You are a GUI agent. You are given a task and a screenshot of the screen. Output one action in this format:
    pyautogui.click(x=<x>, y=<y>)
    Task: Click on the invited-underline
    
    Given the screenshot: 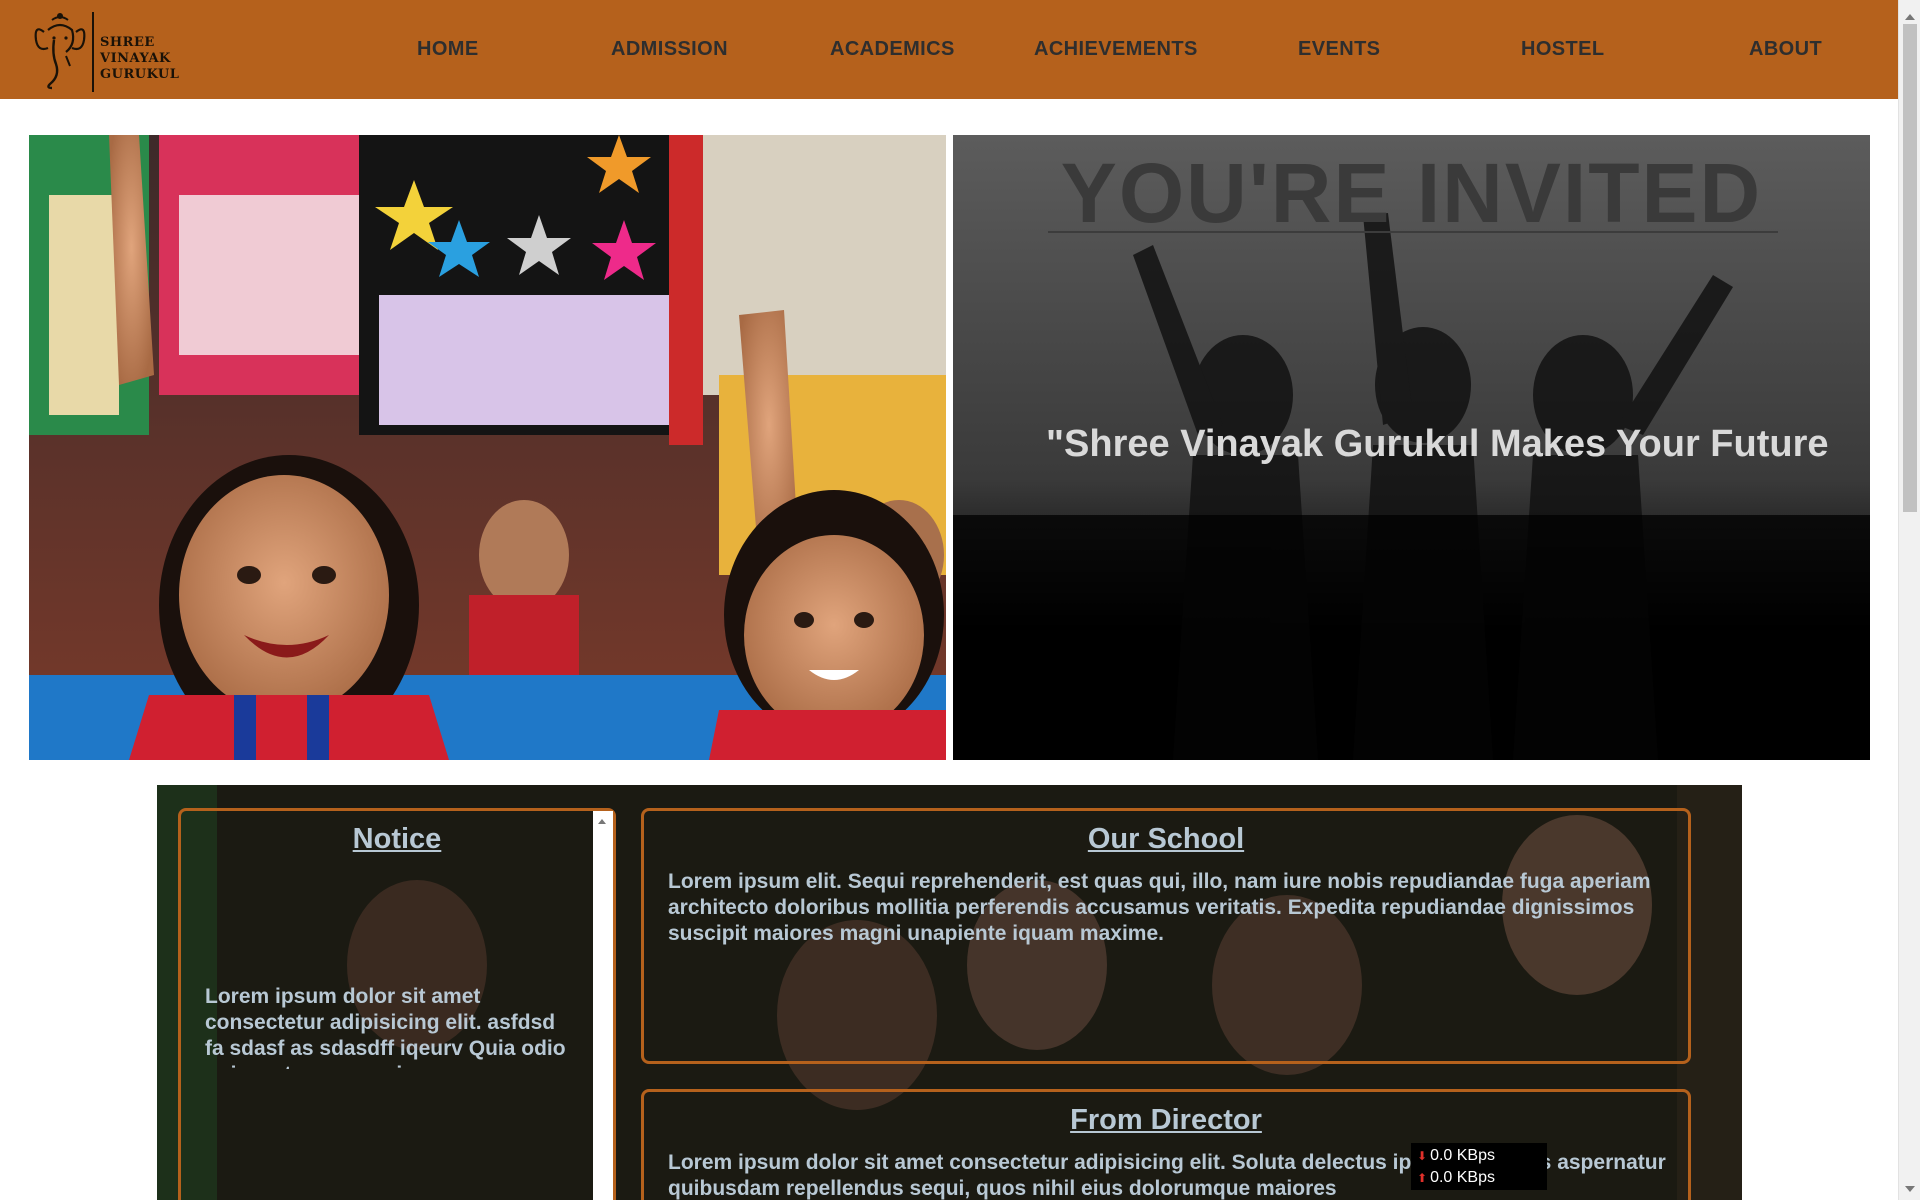 What is the action you would take?
    pyautogui.click(x=1413, y=232)
    